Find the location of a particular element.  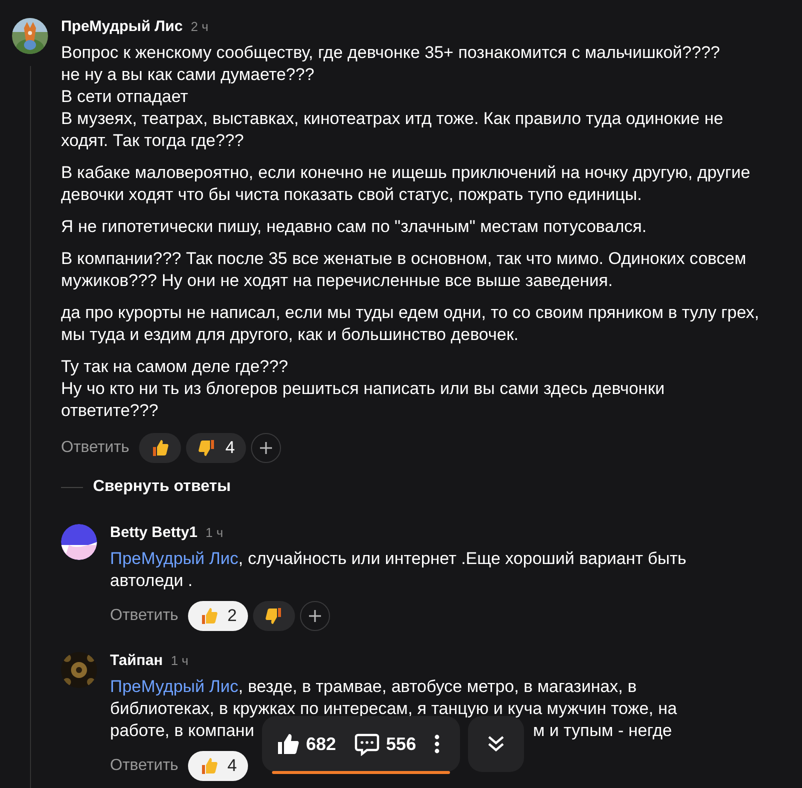

collapse-replies-link: Свернуть ответы is located at coordinates (162, 487).